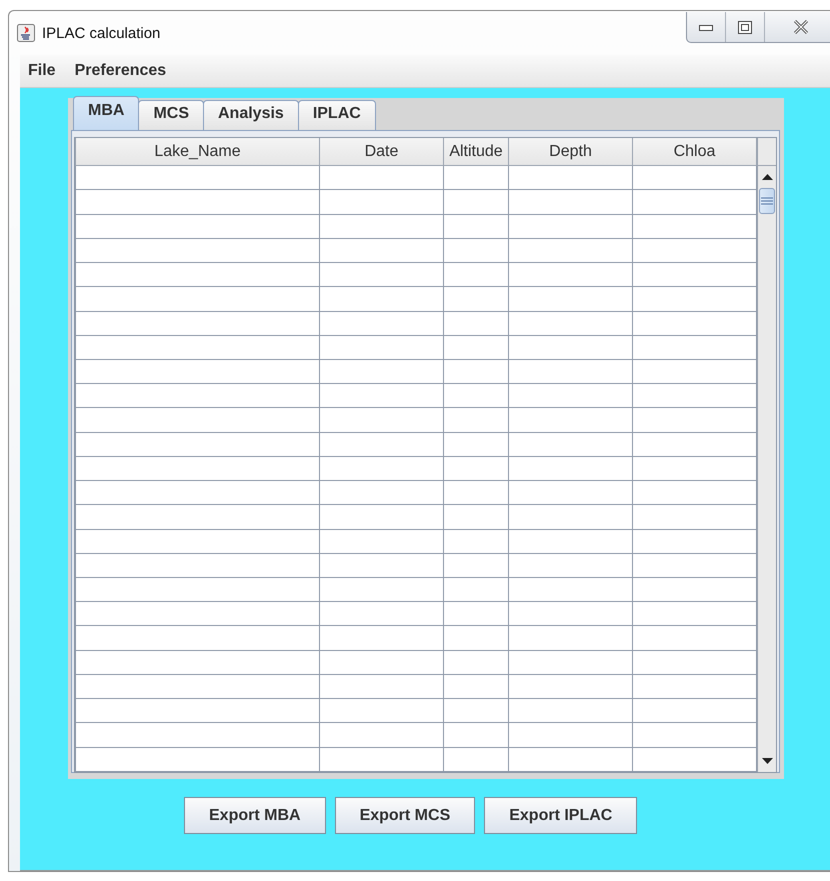 The height and width of the screenshot is (881, 830). I want to click on column-header: Lake_Name, so click(198, 152).